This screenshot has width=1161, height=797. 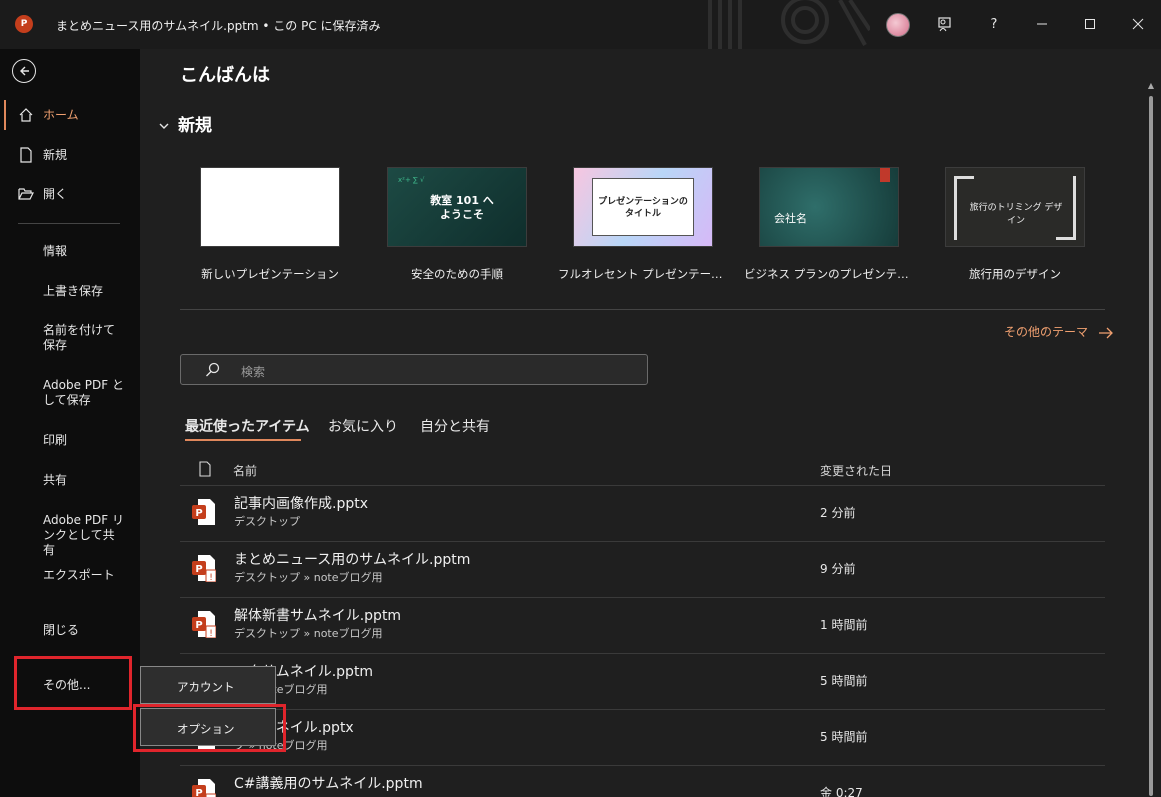 I want to click on template-blank: 新しいプレゼンテーション, so click(x=270, y=224).